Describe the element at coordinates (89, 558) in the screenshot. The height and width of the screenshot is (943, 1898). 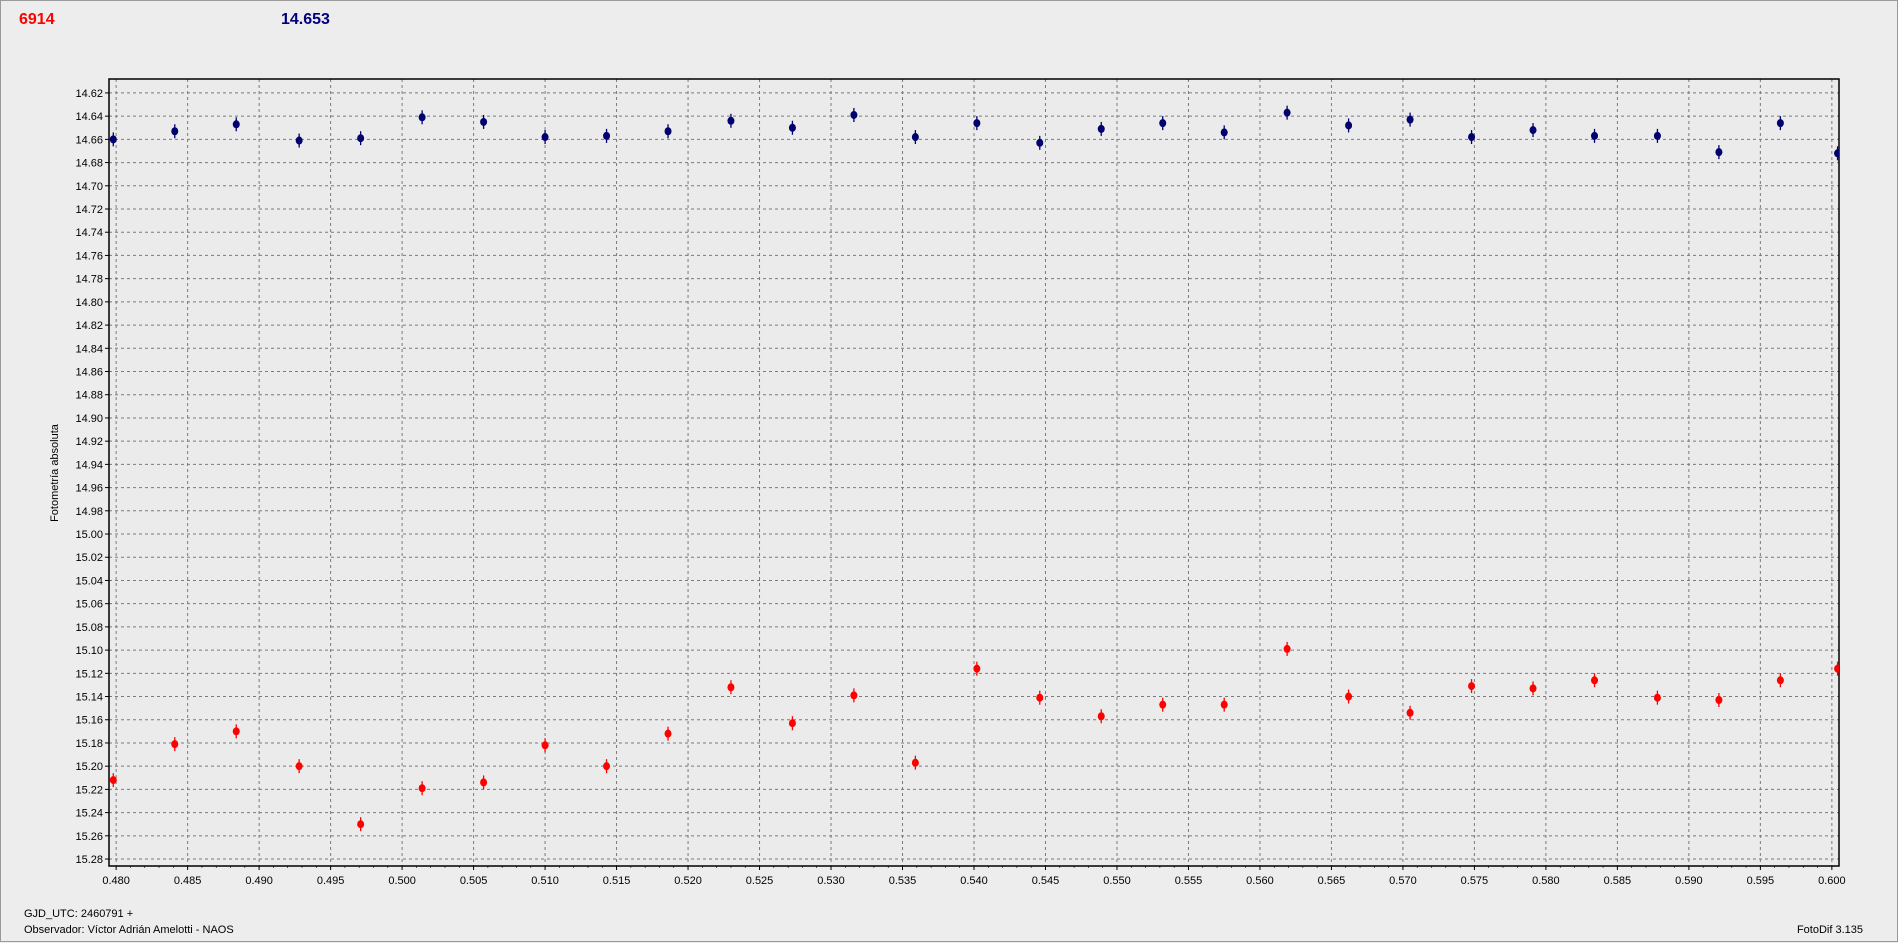
I see `y-tick-label: 15.02` at that location.